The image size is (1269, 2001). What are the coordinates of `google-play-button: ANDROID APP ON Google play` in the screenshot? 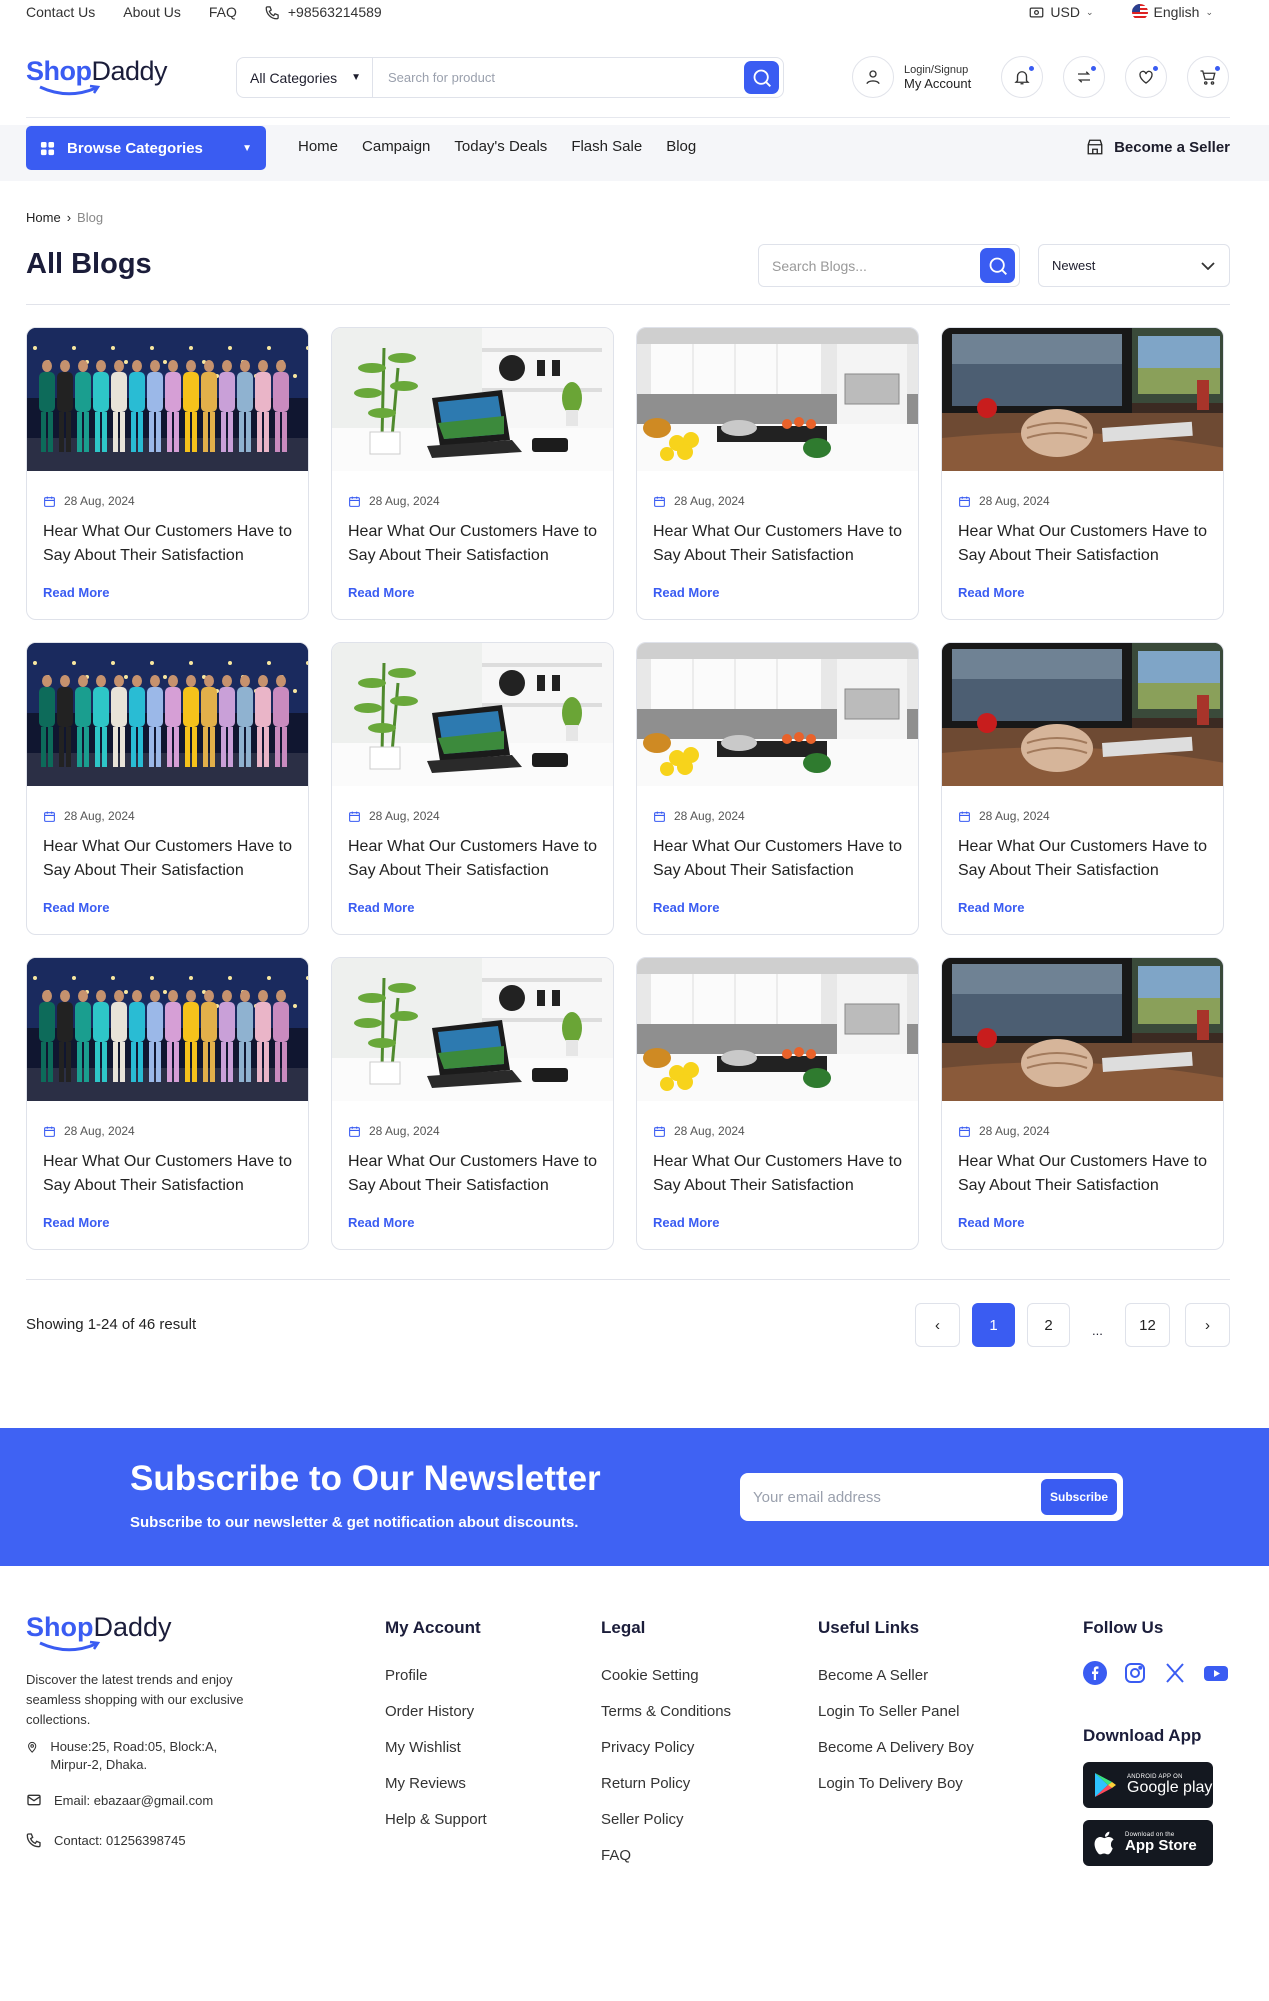 It's located at (1148, 1785).